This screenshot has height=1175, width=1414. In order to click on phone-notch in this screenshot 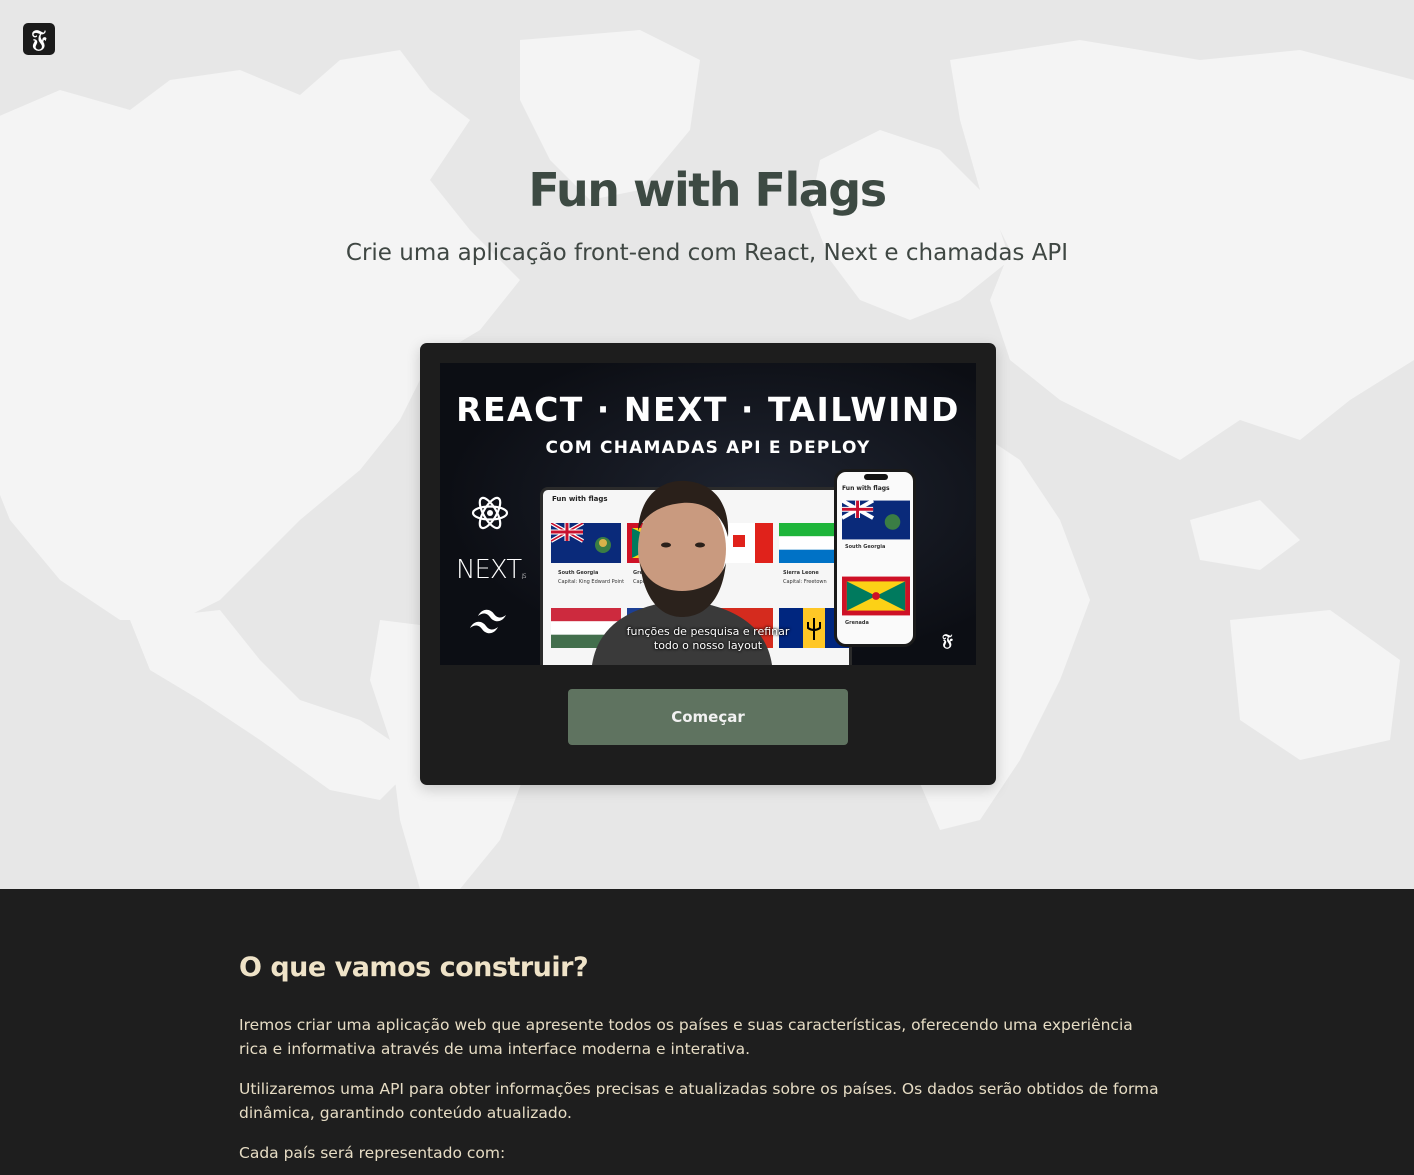, I will do `click(876, 477)`.